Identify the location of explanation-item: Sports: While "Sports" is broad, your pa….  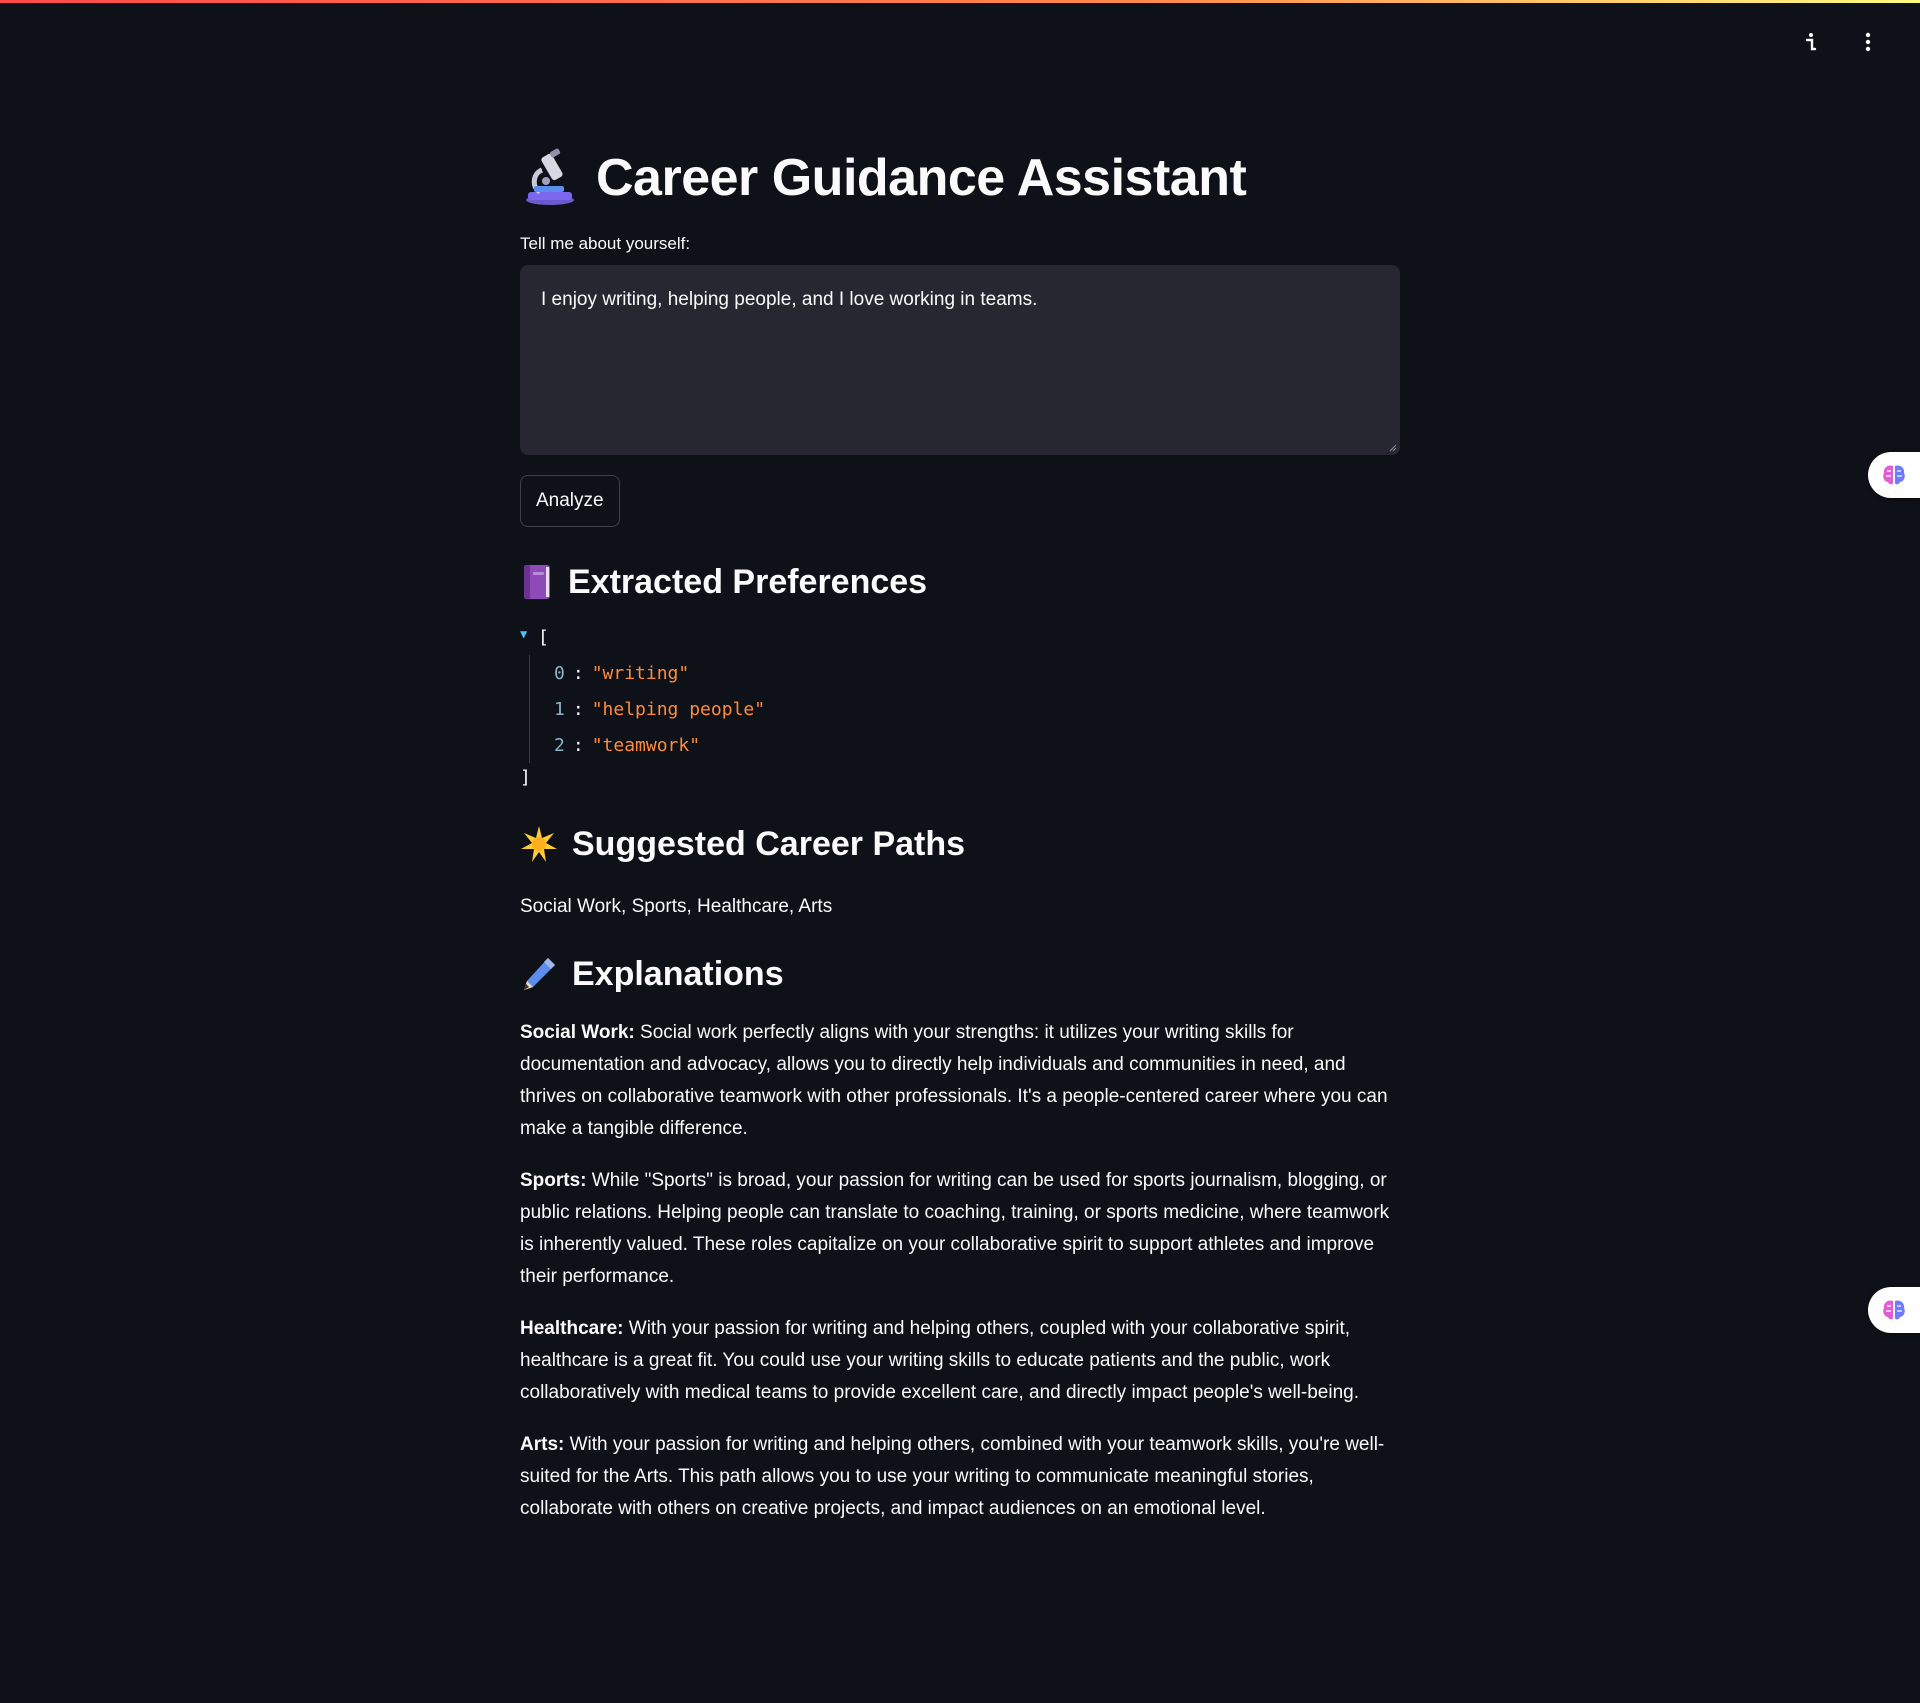
(960, 1229).